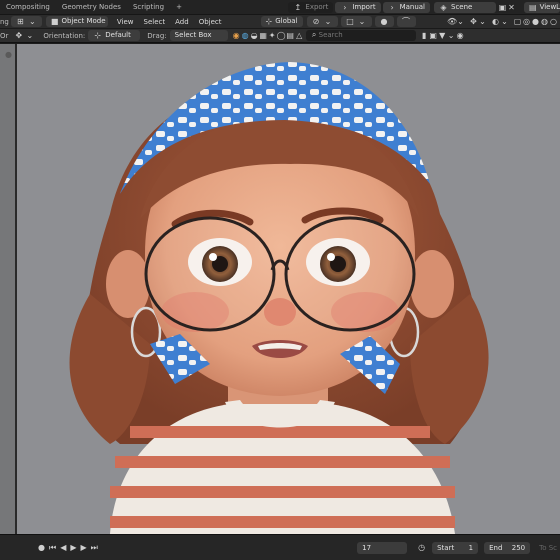  What do you see at coordinates (41, 547) in the screenshot?
I see `record-icon: ●` at bounding box center [41, 547].